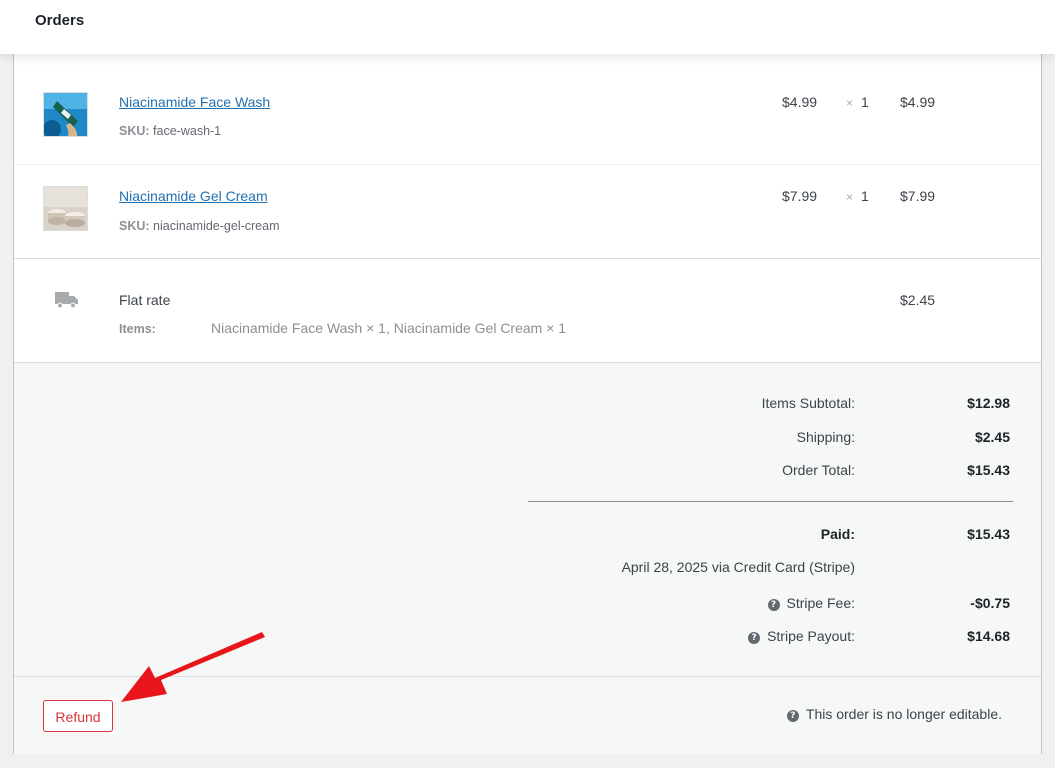 The image size is (1055, 768). What do you see at coordinates (78, 716) in the screenshot?
I see `refund-button: Refund` at bounding box center [78, 716].